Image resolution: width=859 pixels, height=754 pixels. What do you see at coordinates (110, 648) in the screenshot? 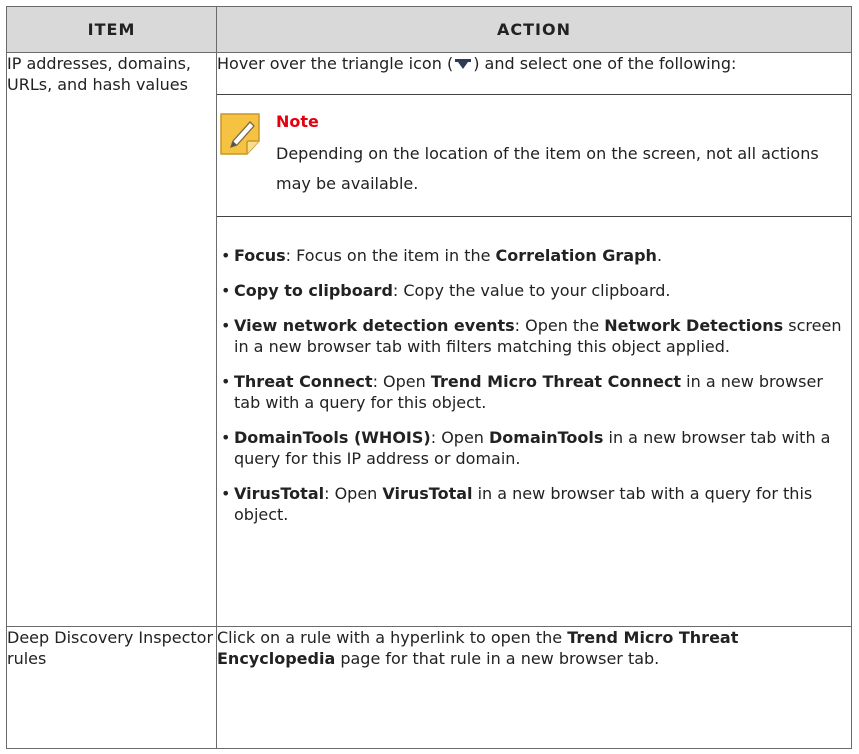
I see `item-label: Deep Discovery Inspector rules` at bounding box center [110, 648].